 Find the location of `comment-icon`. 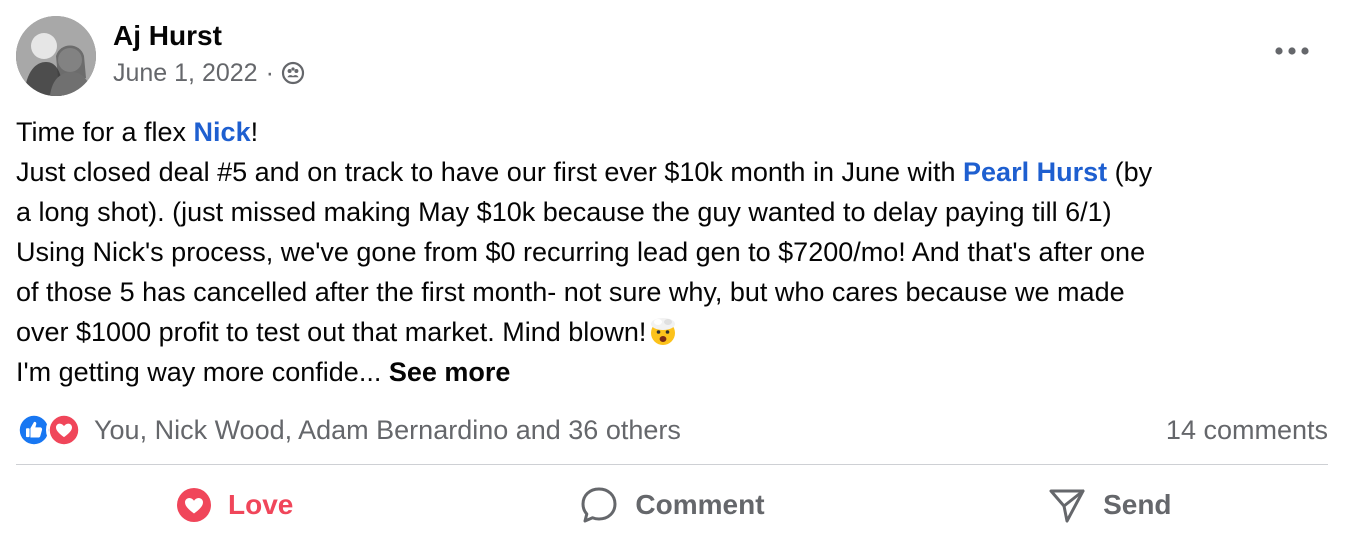

comment-icon is located at coordinates (599, 505).